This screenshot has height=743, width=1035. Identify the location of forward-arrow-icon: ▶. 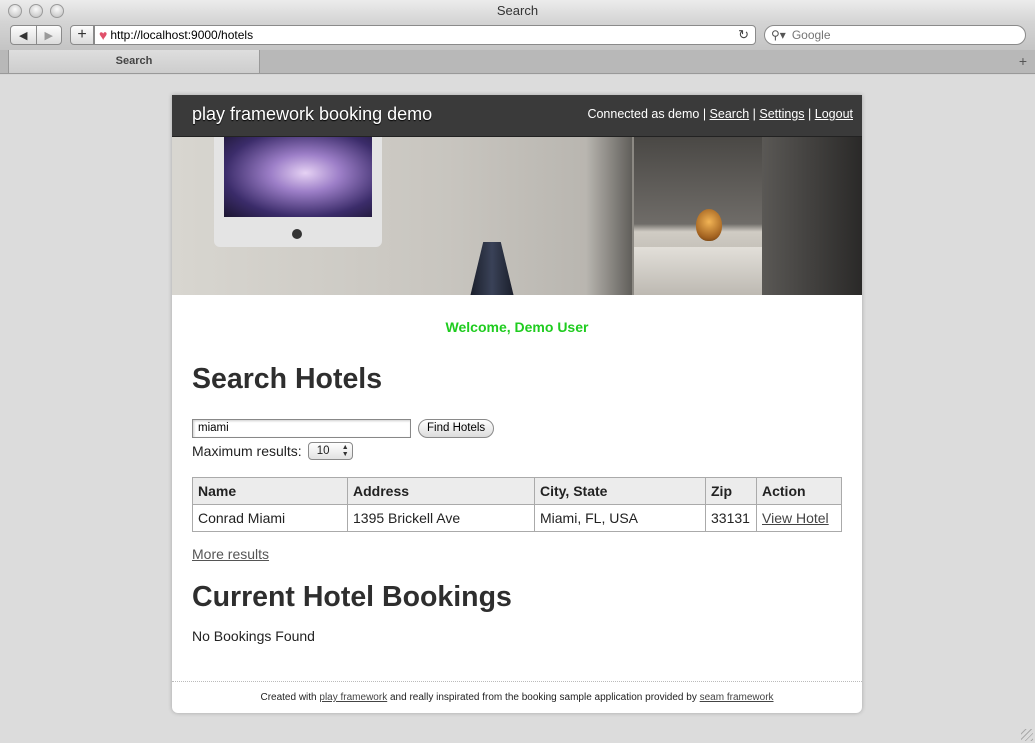
(48, 35).